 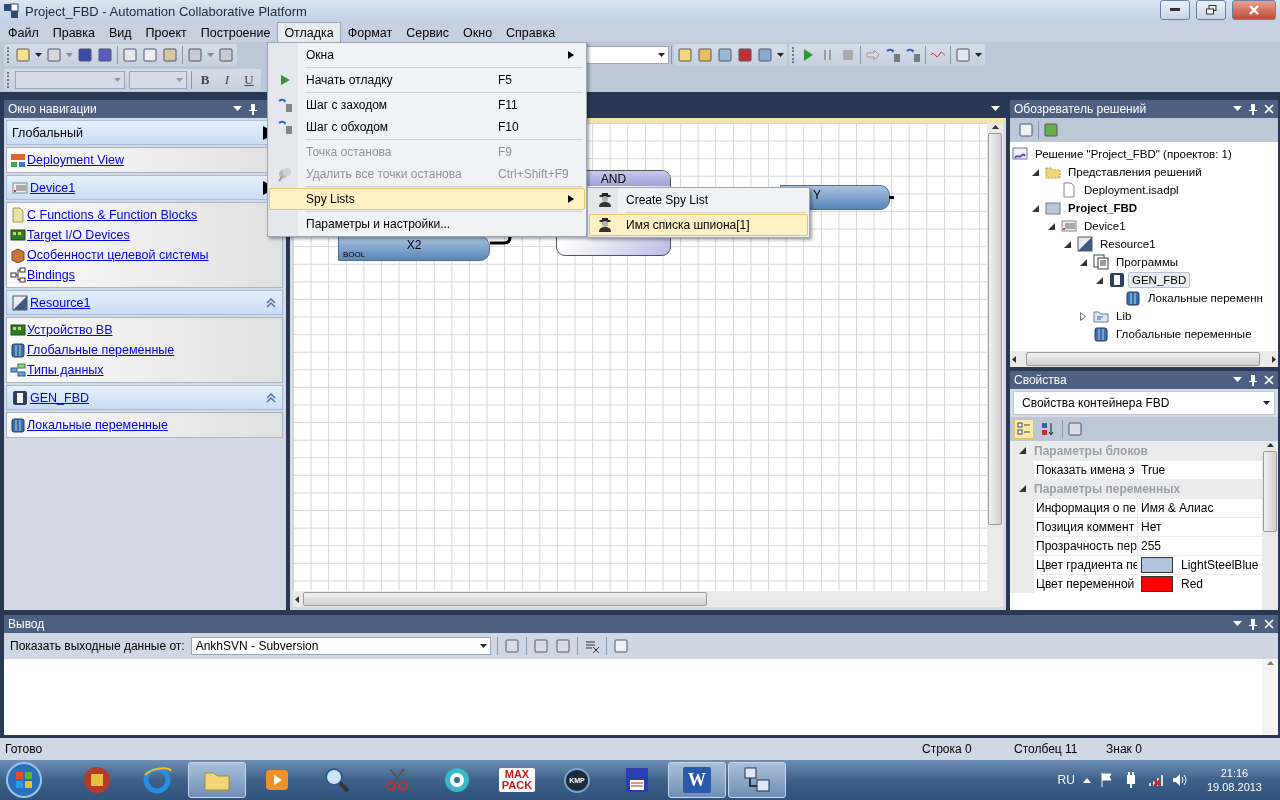 I want to click on clock-time: 21:16, so click(x=1234, y=773).